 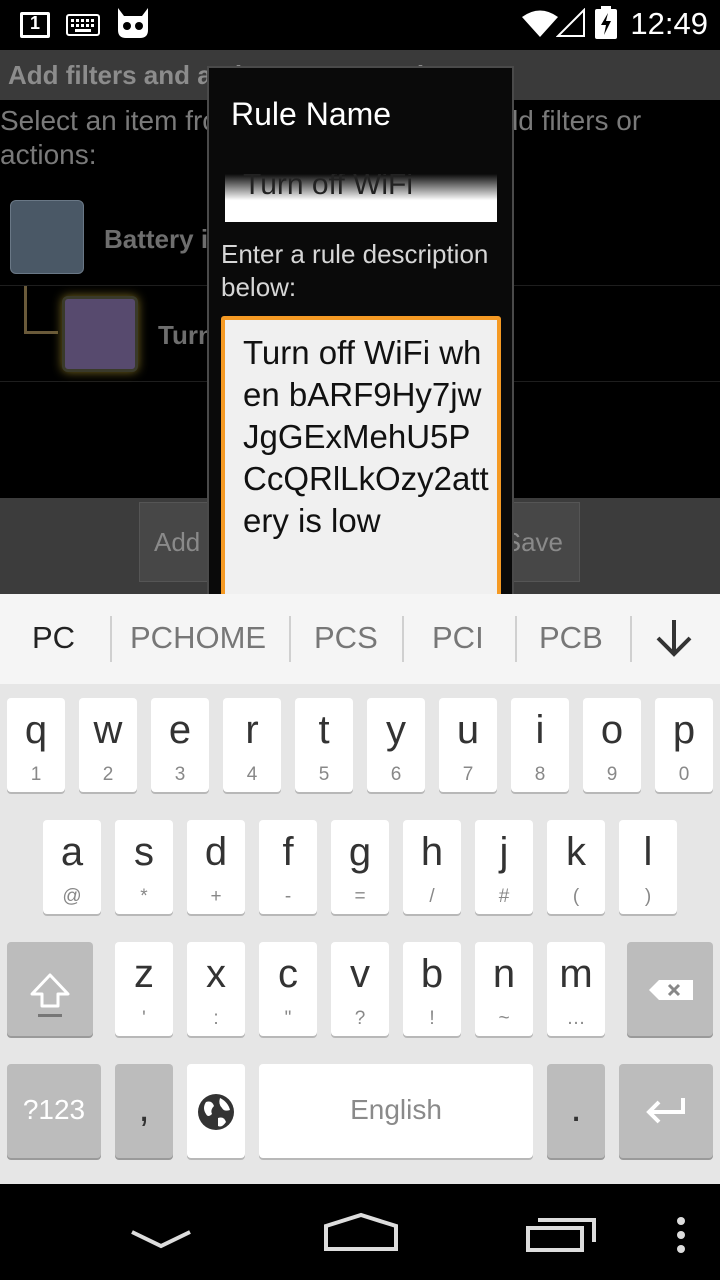 I want to click on enter-icon, so click(x=665, y=1111).